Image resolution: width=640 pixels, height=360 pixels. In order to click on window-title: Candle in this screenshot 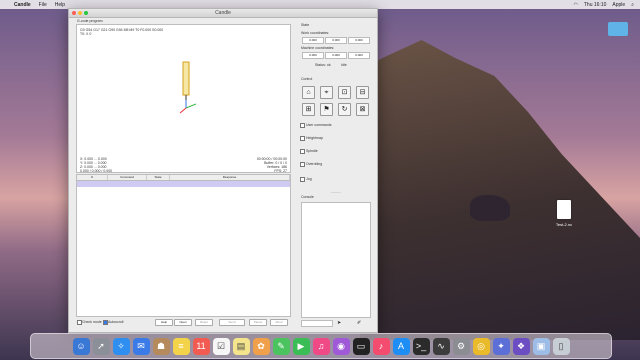, I will do `click(223, 13)`.